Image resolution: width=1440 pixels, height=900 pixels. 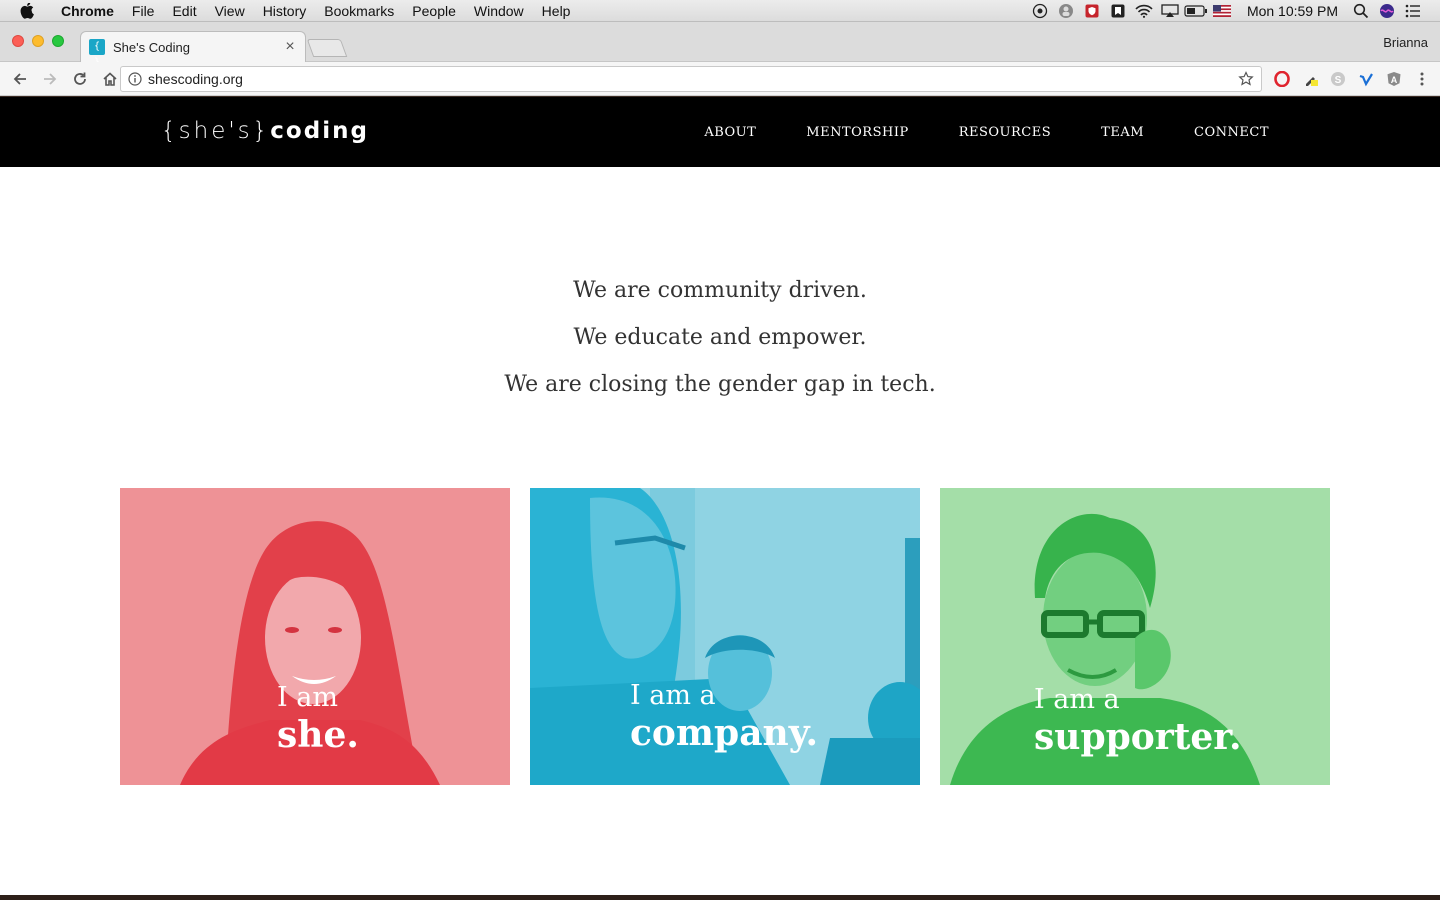 I want to click on forward-button, so click(x=50, y=79).